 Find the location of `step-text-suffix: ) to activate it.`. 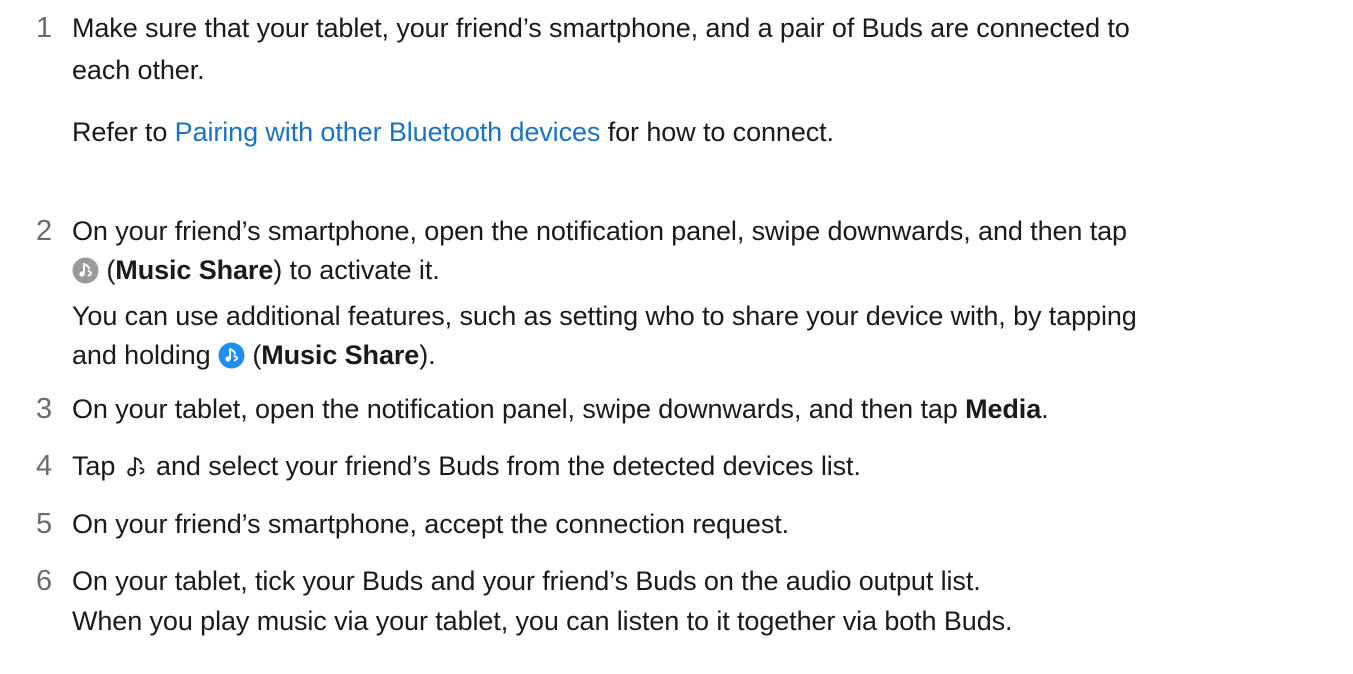

step-text-suffix: ) to activate it. is located at coordinates (356, 270).